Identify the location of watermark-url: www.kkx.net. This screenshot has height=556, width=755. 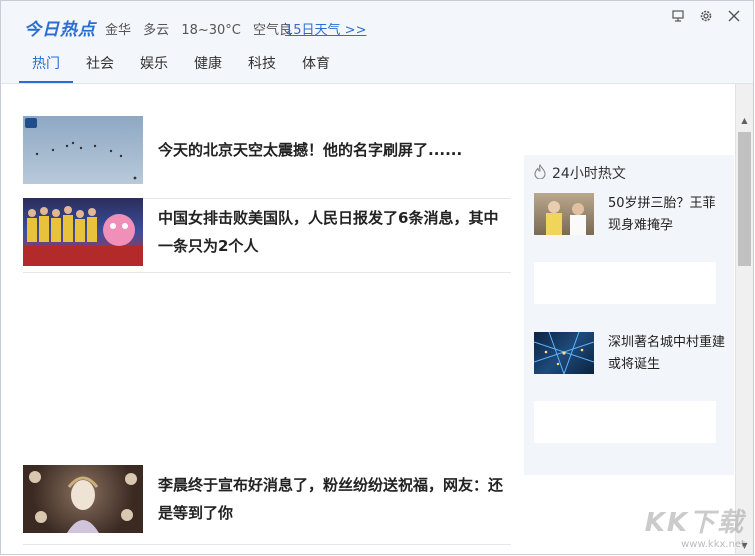
(713, 544).